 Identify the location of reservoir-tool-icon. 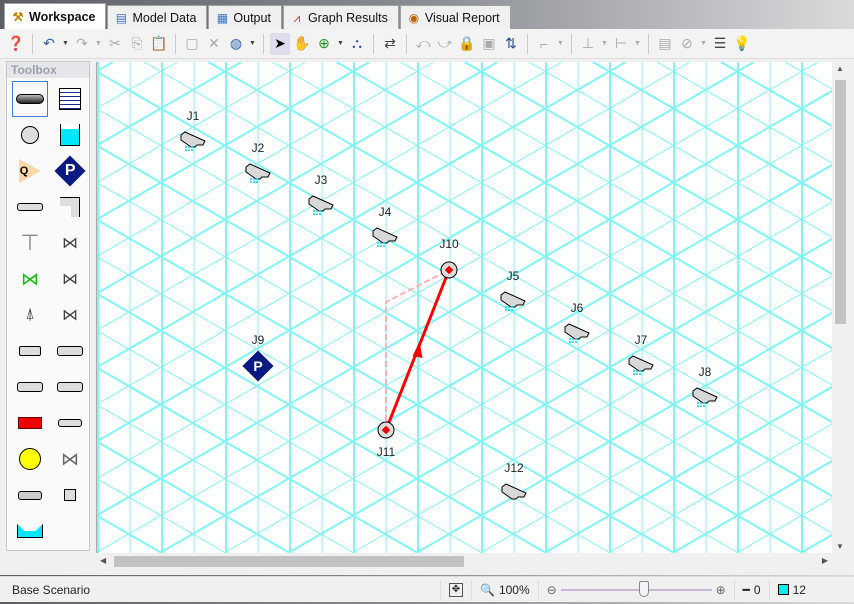
(70, 135).